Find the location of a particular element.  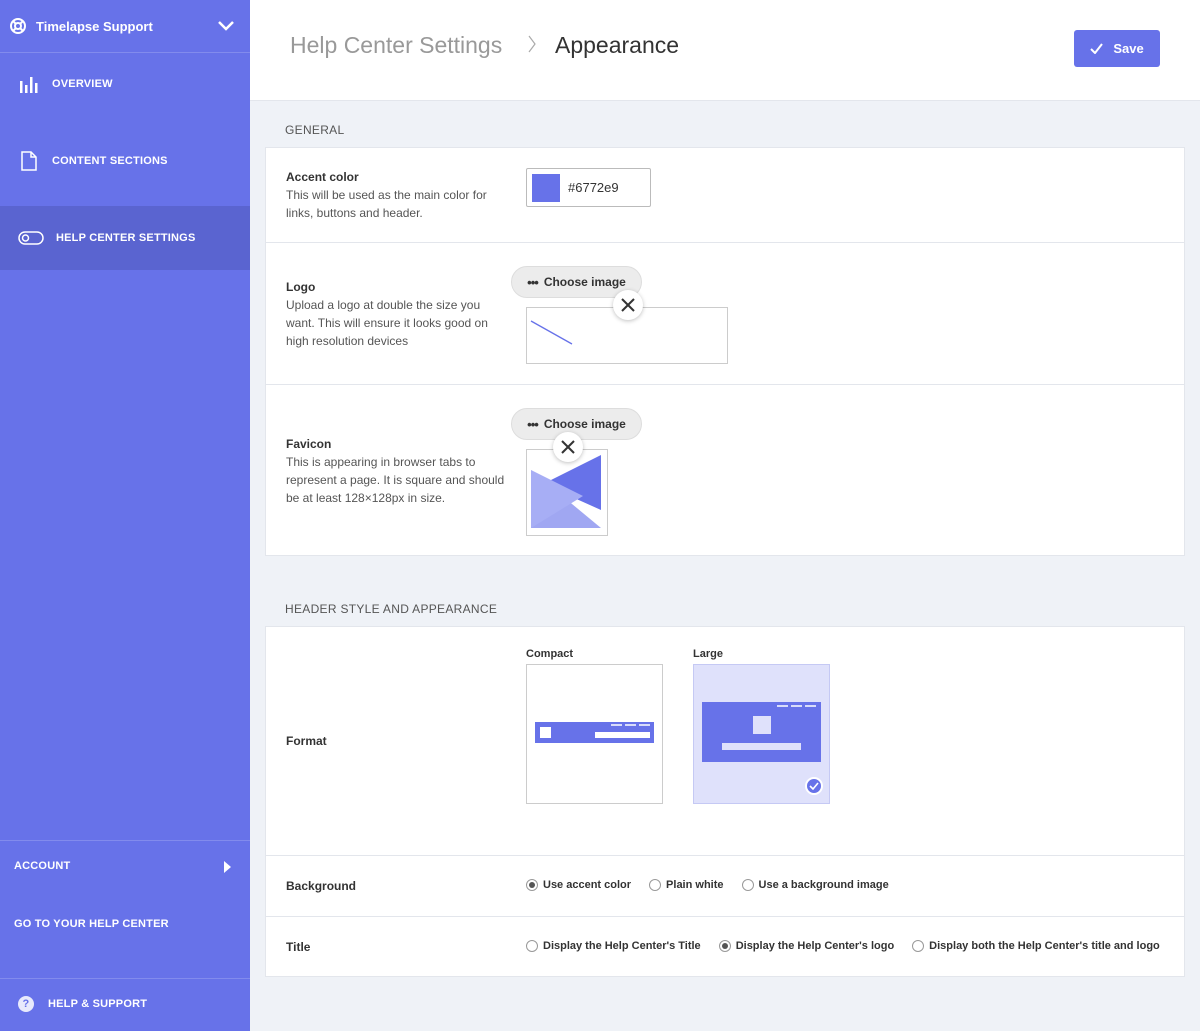

sidebar-item-content-sections: CONTENT SECTIONS is located at coordinates (125, 161).